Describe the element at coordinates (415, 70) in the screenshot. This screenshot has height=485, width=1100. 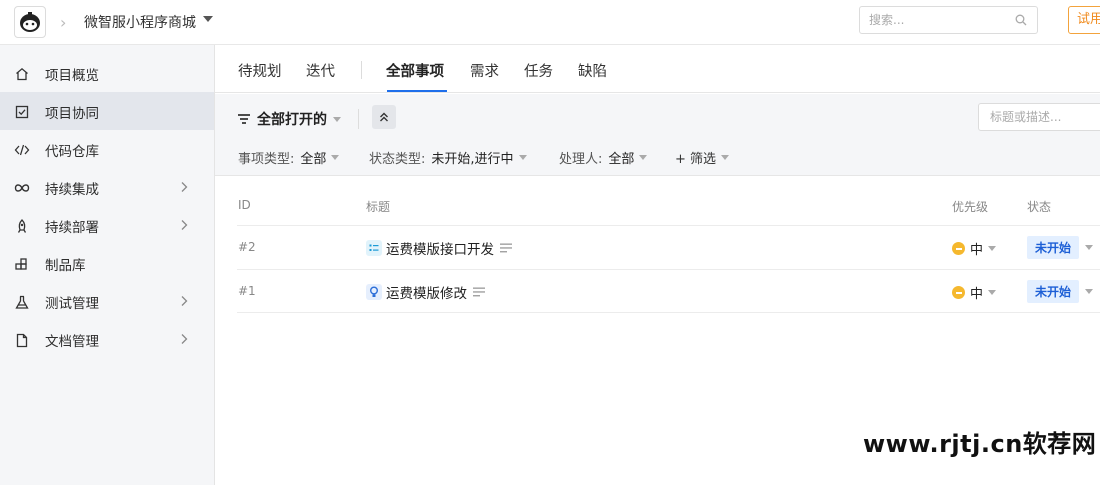
I see `tab-all-issues: 全部事项` at that location.